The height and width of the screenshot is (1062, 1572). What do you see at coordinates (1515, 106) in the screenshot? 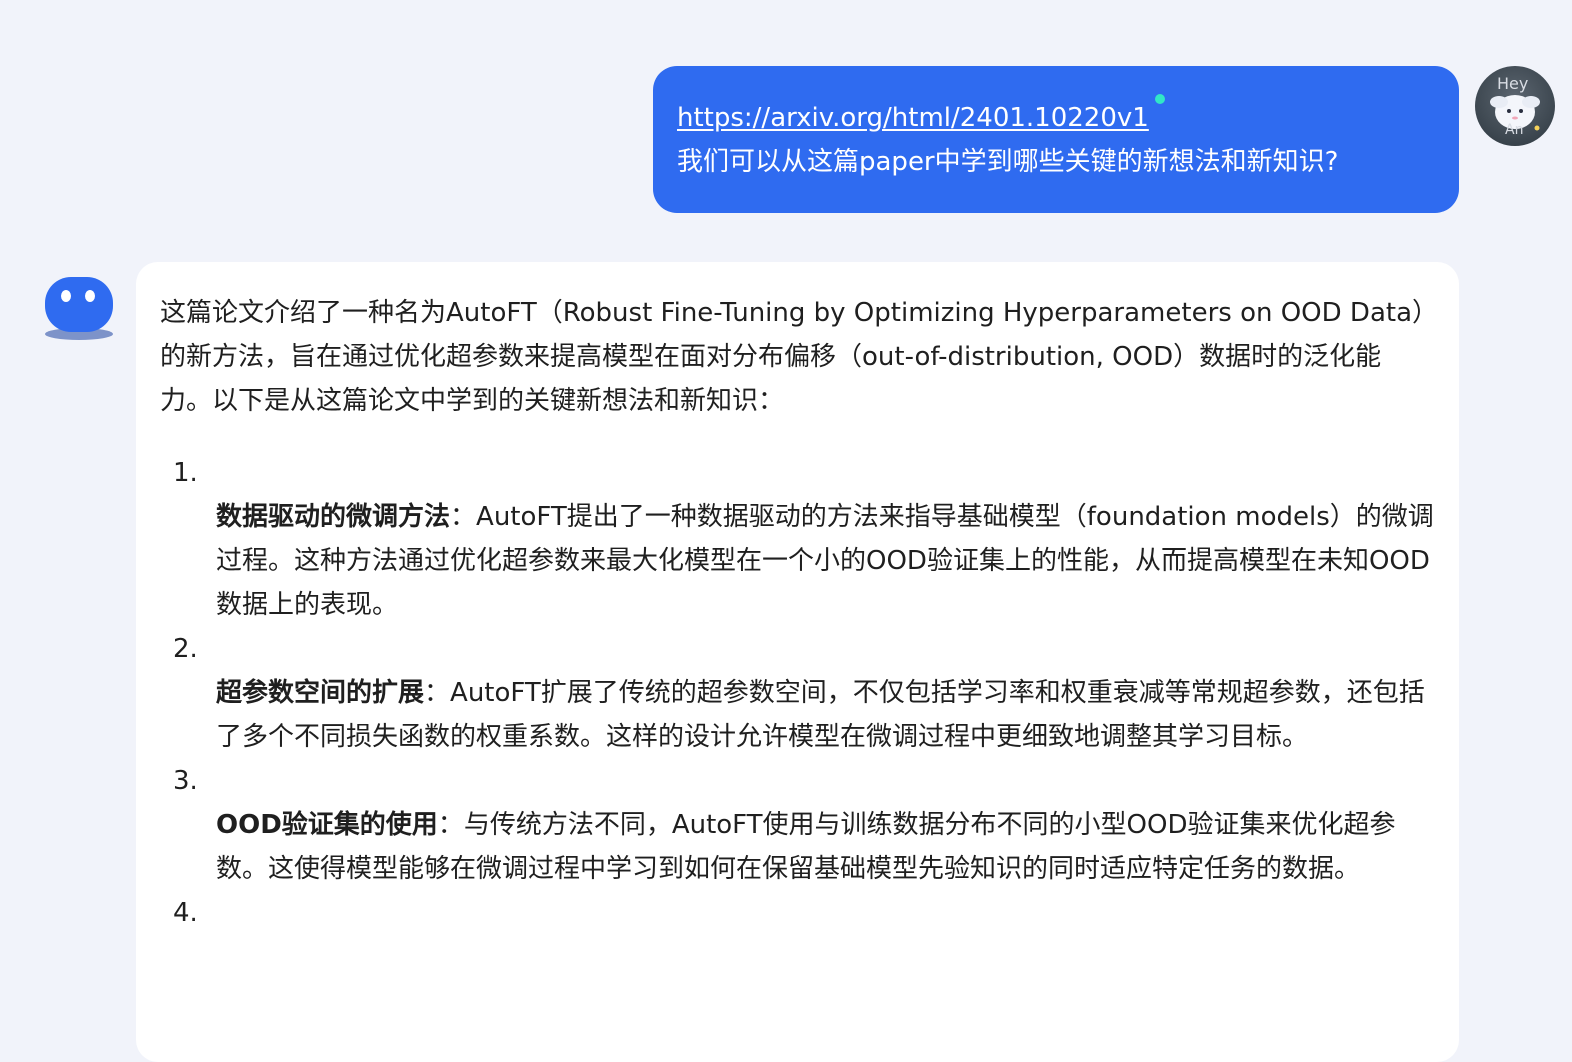
I see `user-avatar: Hey An` at bounding box center [1515, 106].